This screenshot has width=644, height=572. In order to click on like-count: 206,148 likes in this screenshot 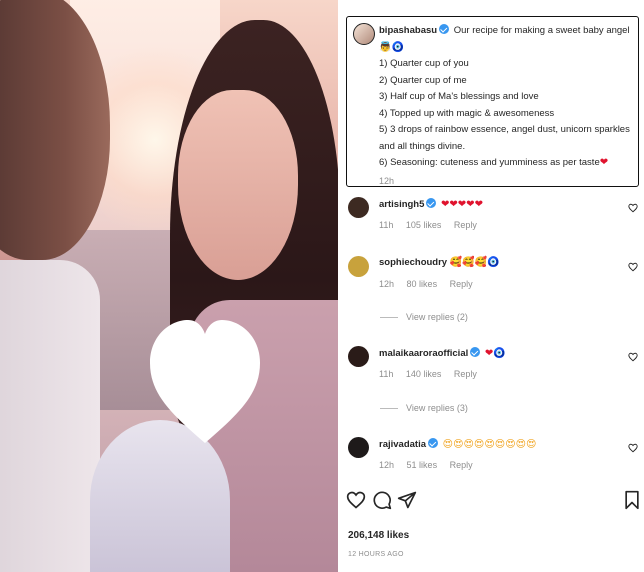, I will do `click(378, 535)`.